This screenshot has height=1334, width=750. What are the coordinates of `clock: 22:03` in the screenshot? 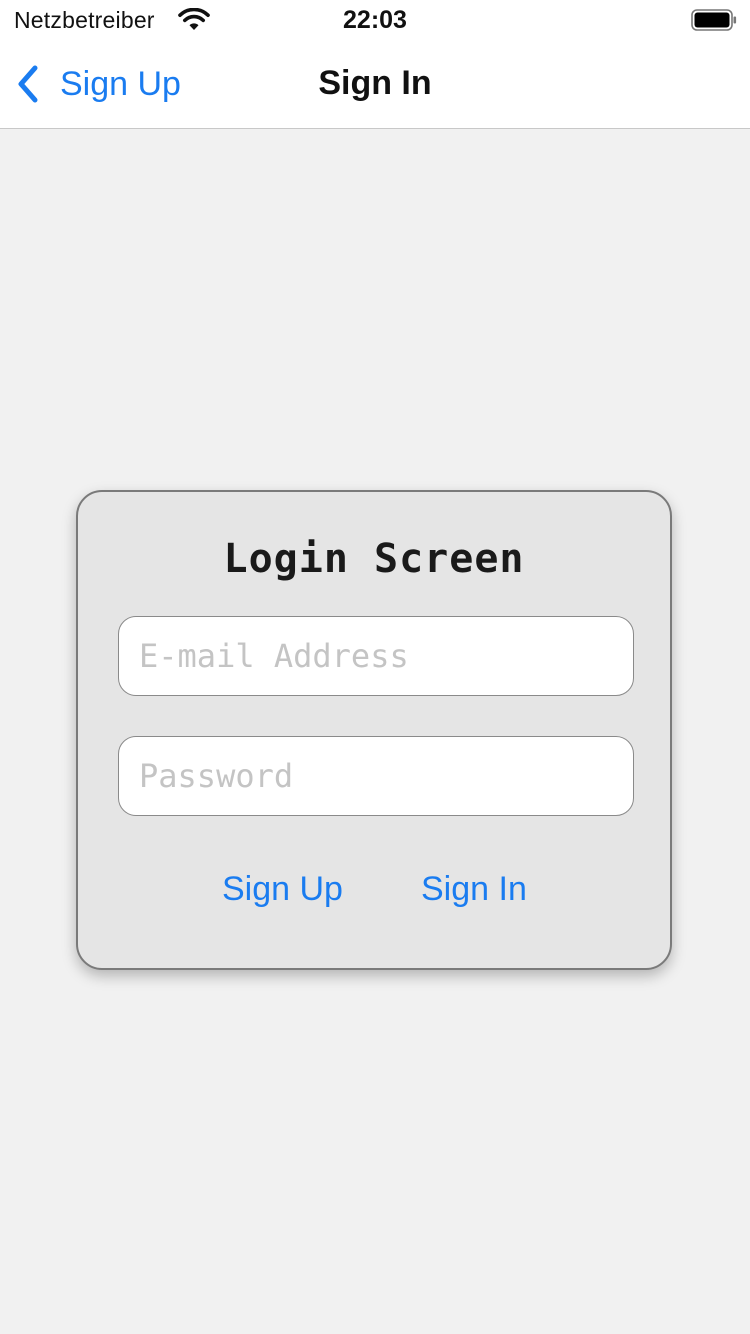 It's located at (375, 20).